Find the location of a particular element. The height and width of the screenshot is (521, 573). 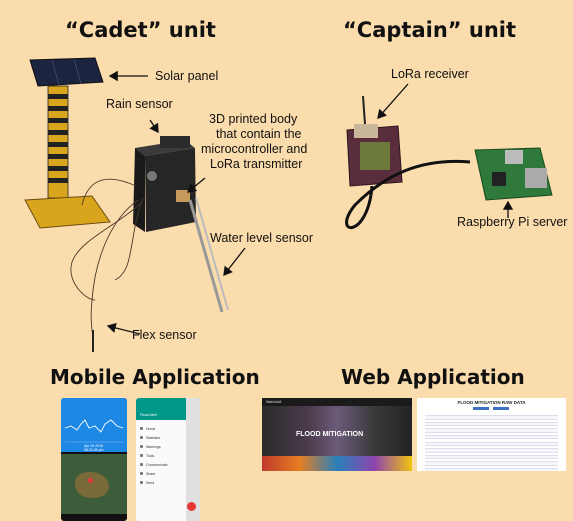

menu-item-label: Communicate is located at coordinates (157, 464).